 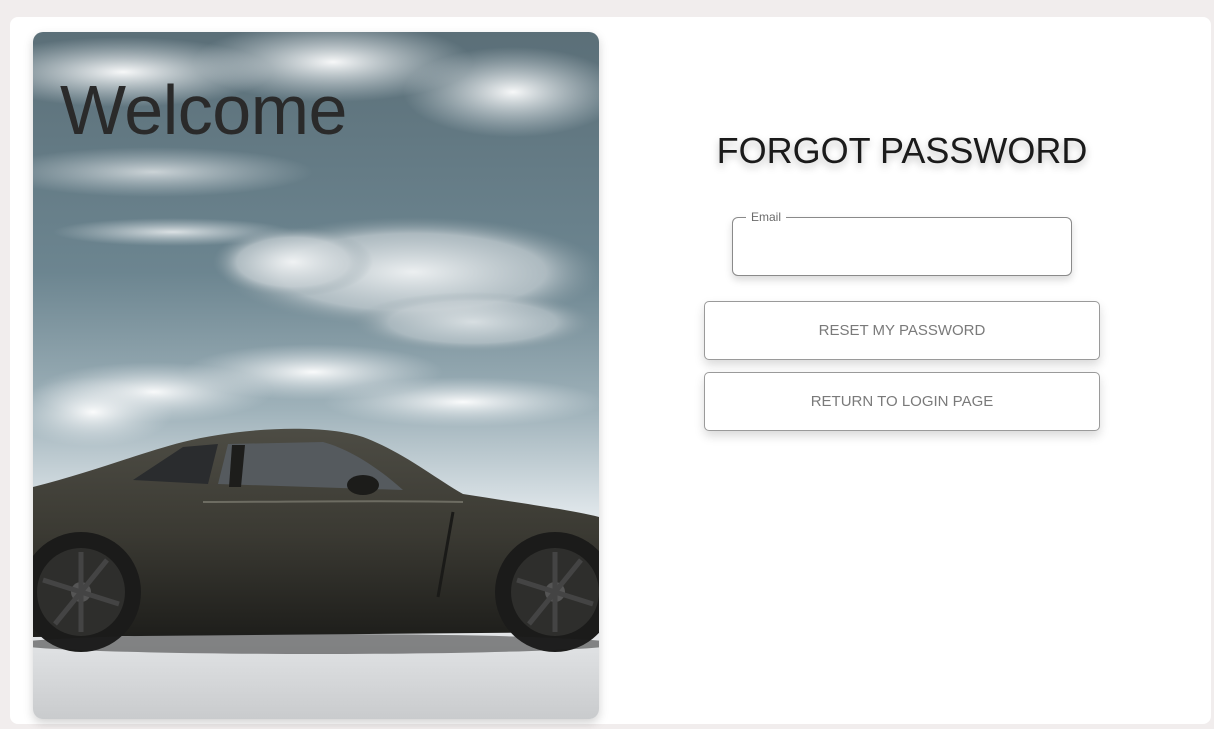 I want to click on email-label: Email, so click(x=766, y=217).